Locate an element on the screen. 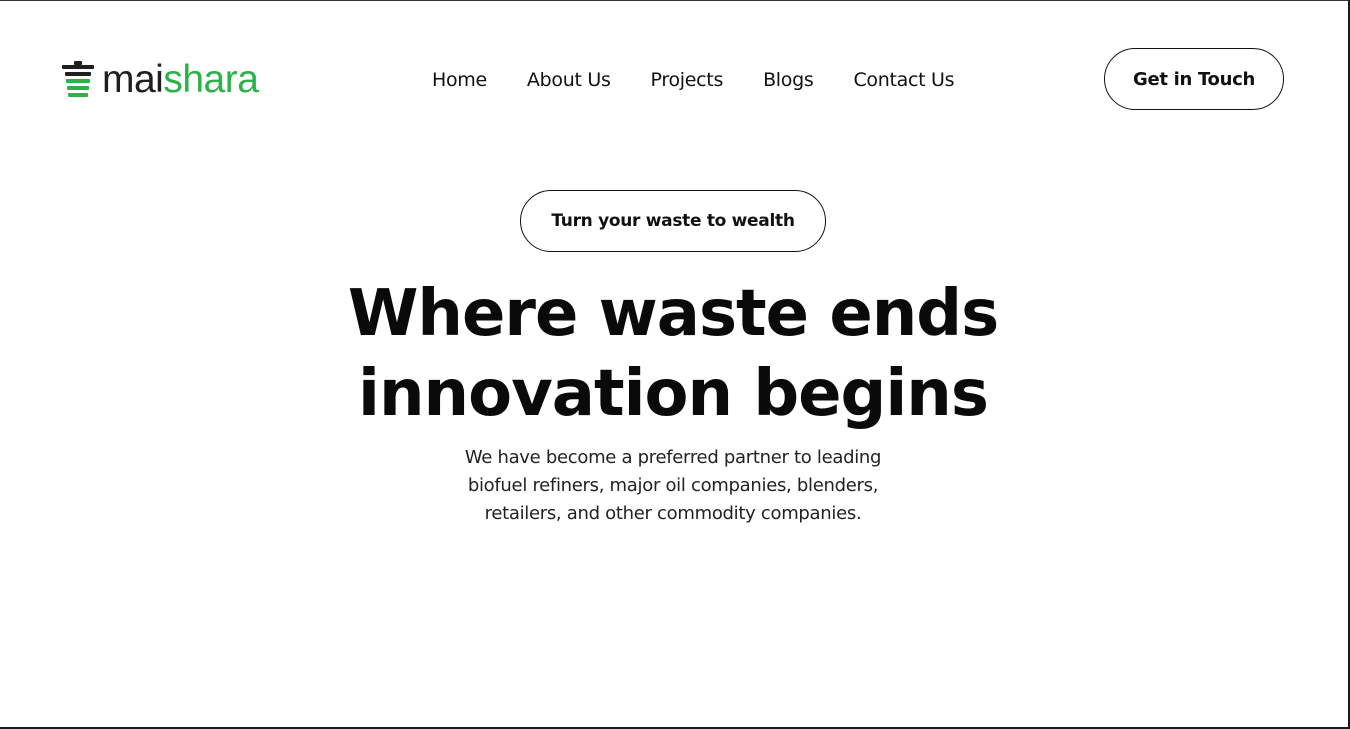 The width and height of the screenshot is (1350, 729). brand-name-part2: shara is located at coordinates (211, 79).